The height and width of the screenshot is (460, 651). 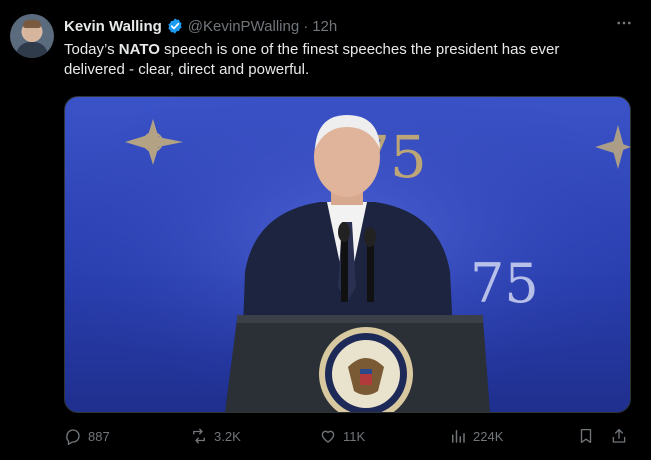 I want to click on tweet-text-part: Today’s, so click(x=91, y=49).